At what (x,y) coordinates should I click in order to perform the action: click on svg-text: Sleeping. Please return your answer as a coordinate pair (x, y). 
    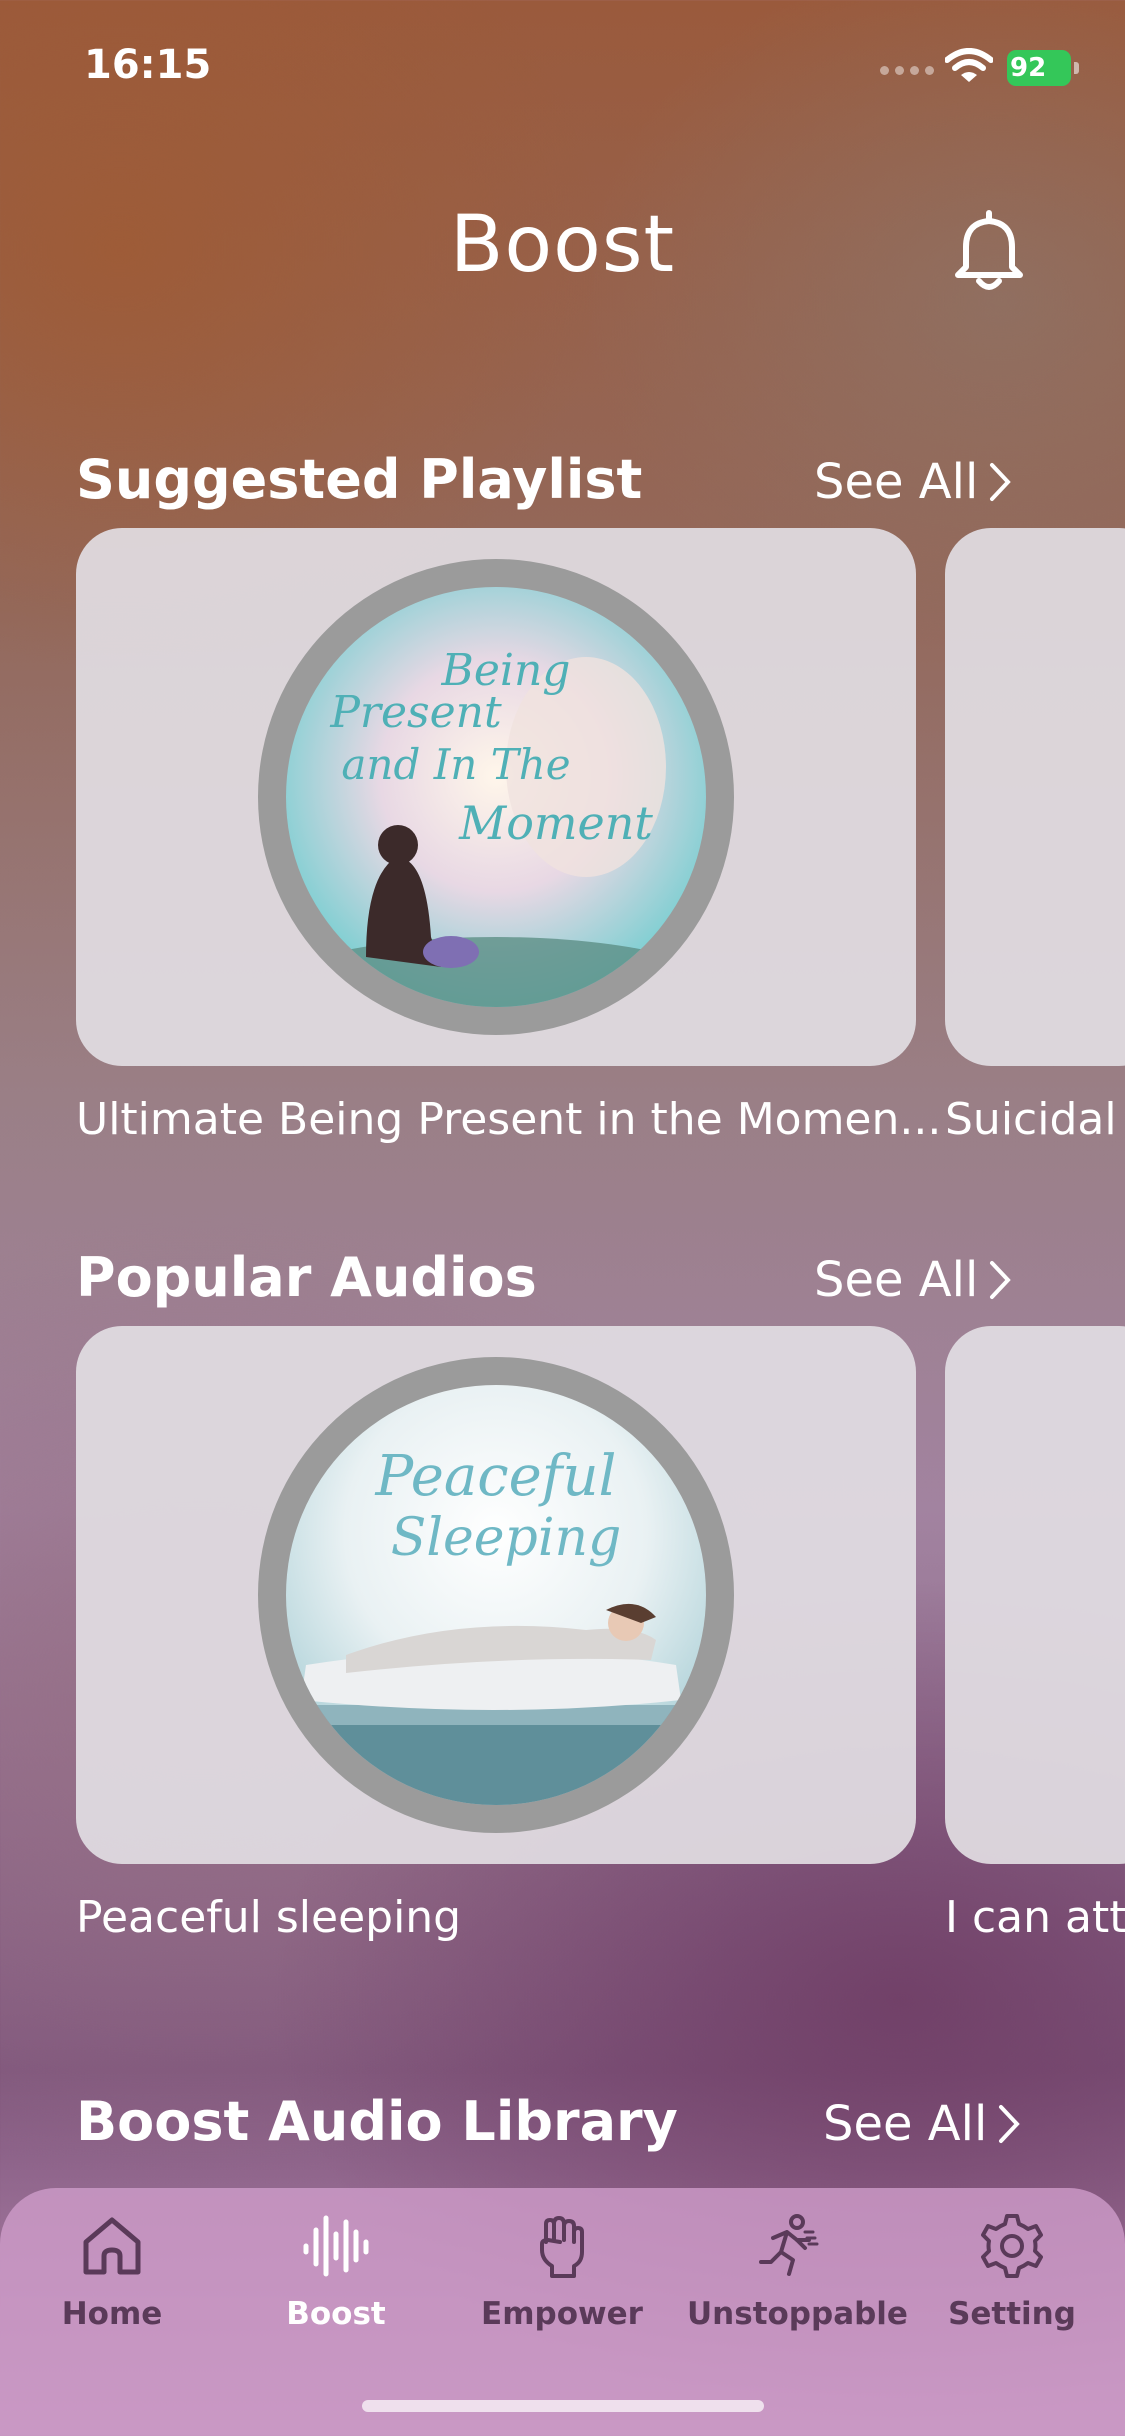
    Looking at the image, I should click on (506, 1538).